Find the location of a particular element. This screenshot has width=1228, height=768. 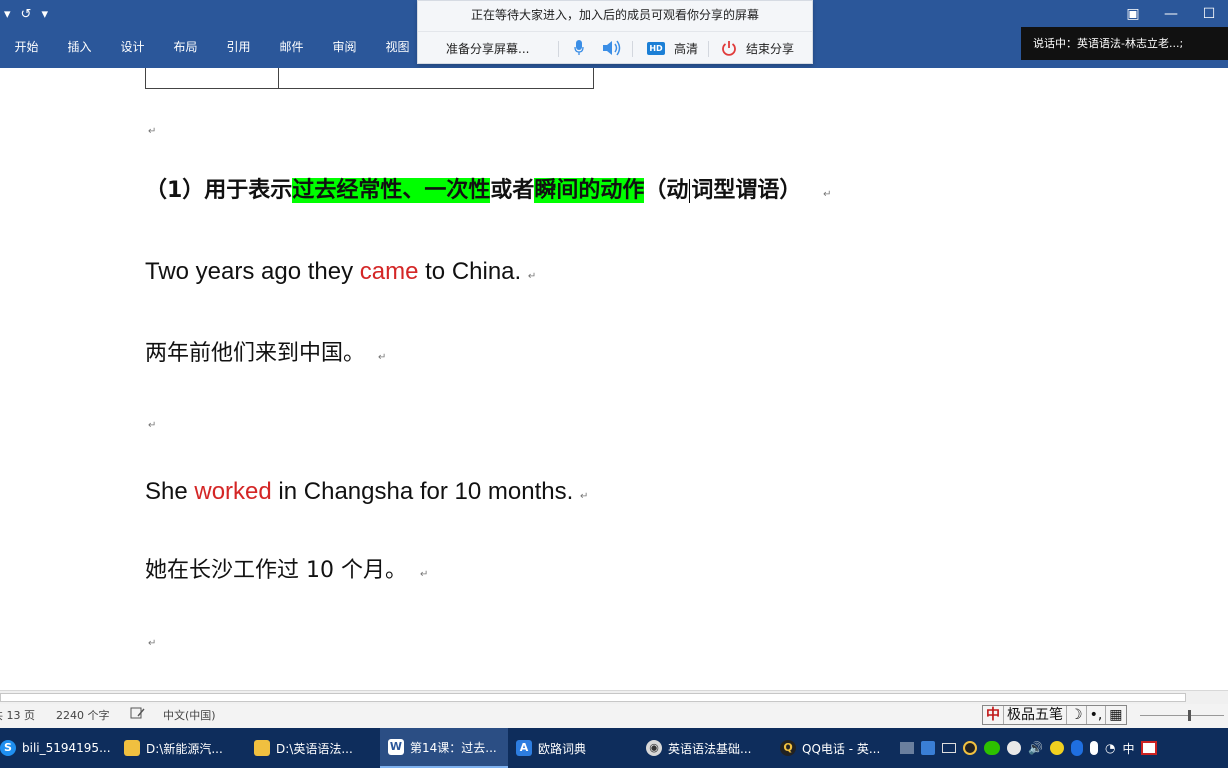

qq-icon: Q is located at coordinates (788, 748).